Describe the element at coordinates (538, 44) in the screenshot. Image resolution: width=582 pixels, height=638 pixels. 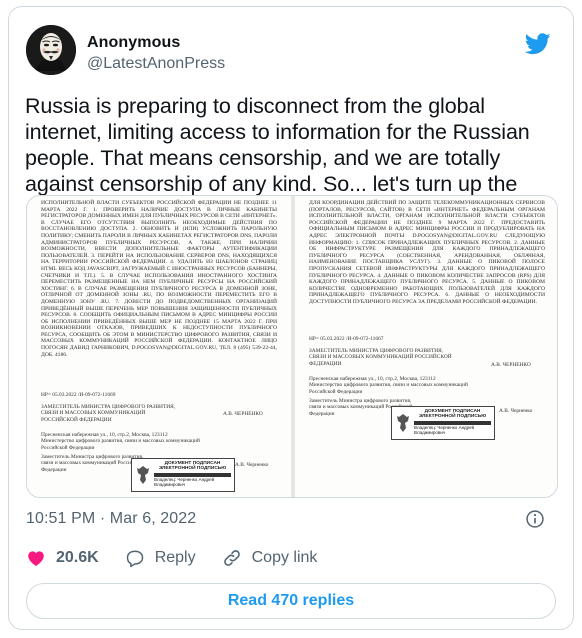
I see `twitter-bird-icon` at that location.